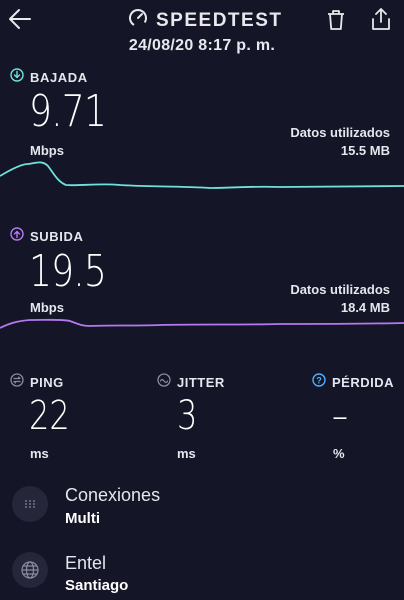 The image size is (404, 600). I want to click on upload-arrow-icon, so click(17, 236).